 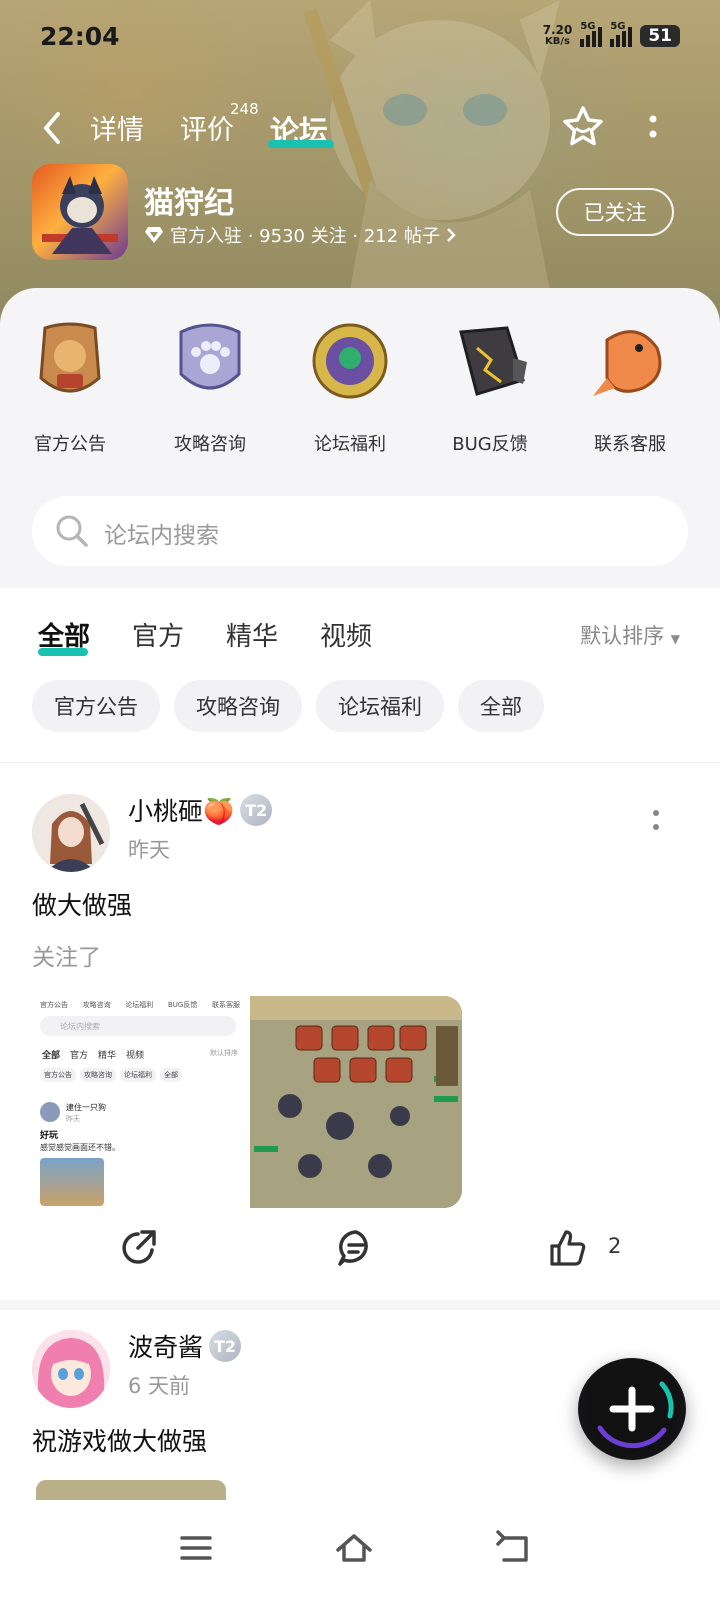 I want to click on status-icons: 7.20 KB/s 5G 5G 51, so click(x=611, y=34).